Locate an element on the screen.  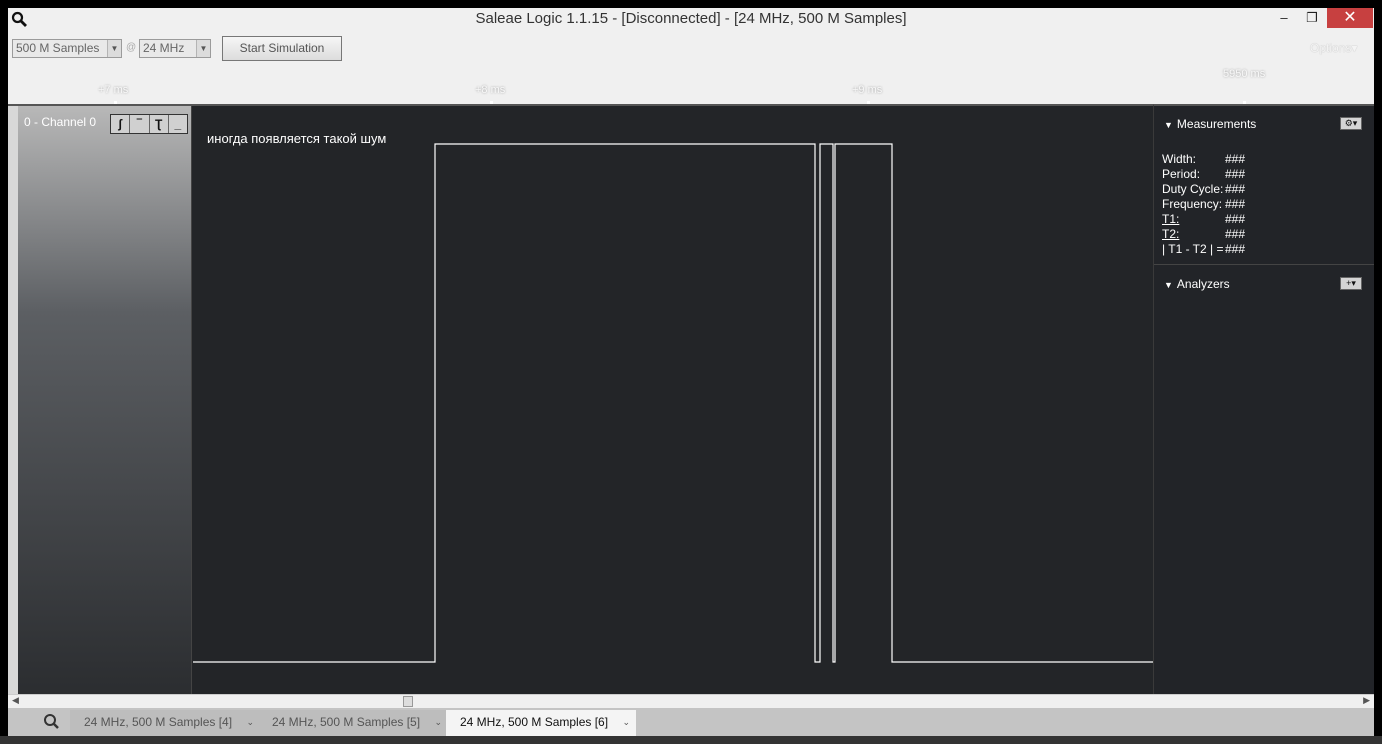
channel-name: 0 - Channel 0 is located at coordinates (60, 122).